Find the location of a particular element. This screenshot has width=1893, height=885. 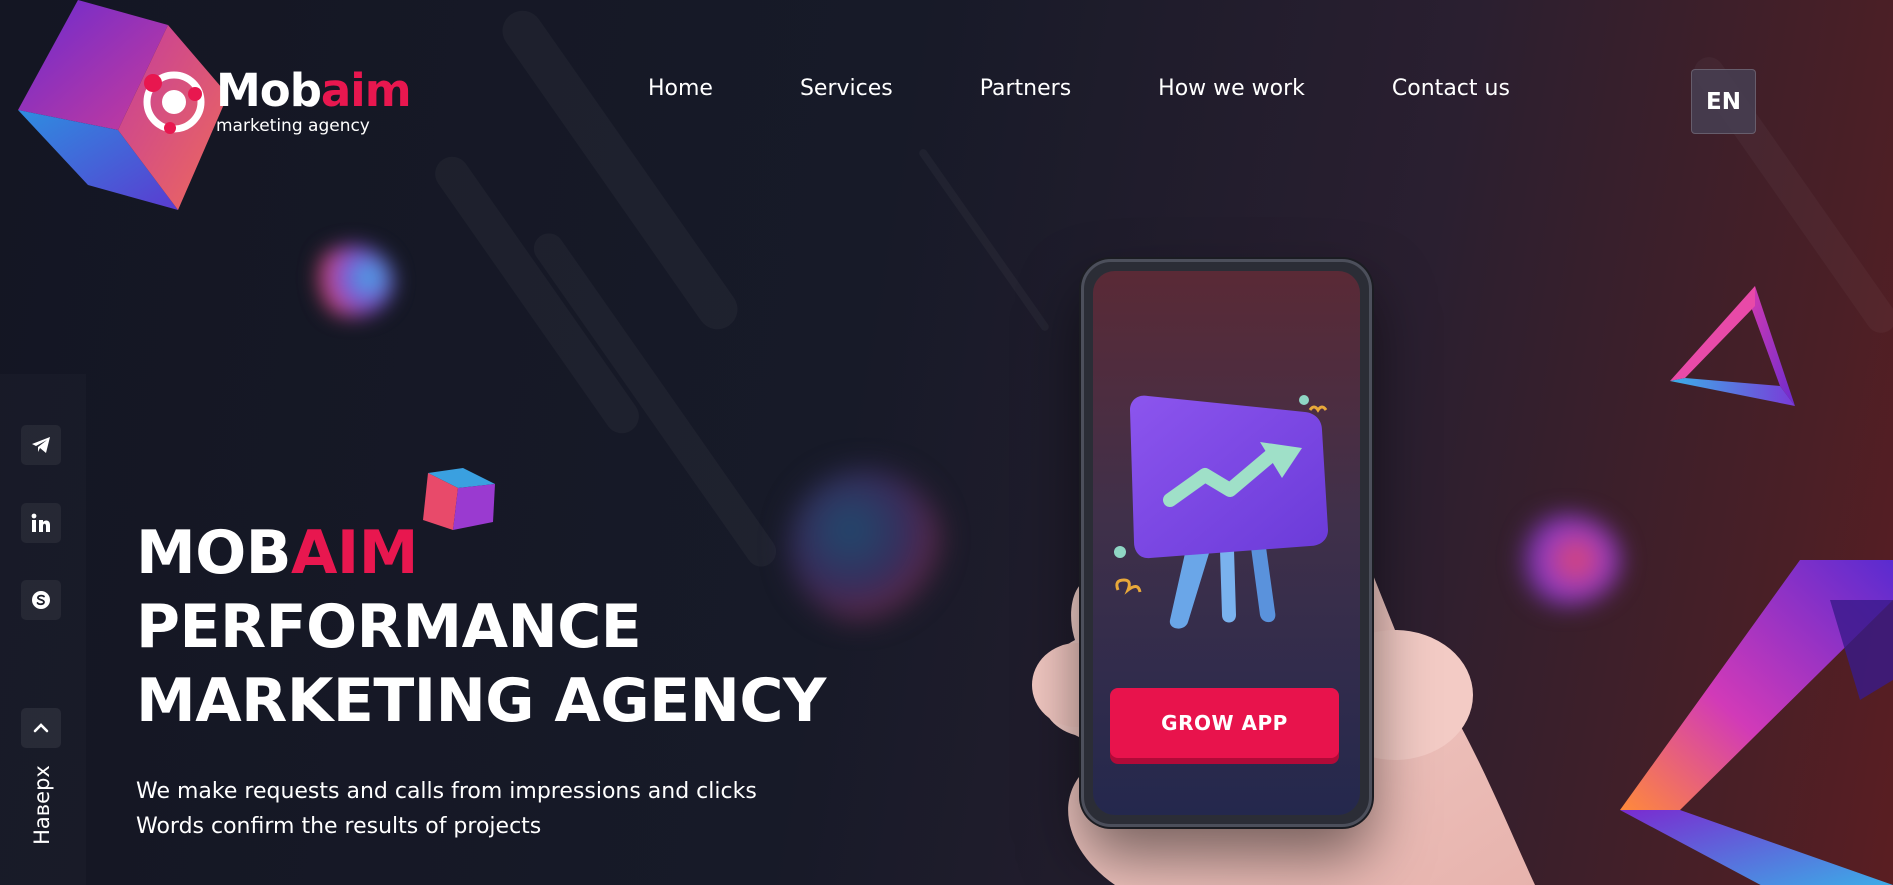

nav-how-we-work: How we work is located at coordinates (1231, 88).